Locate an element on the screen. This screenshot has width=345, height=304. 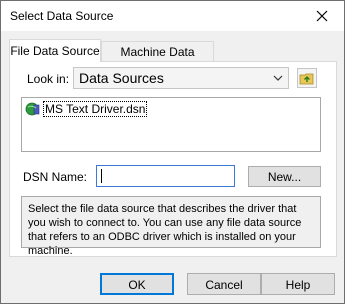
look-in-value: Data Sources is located at coordinates (121, 78).